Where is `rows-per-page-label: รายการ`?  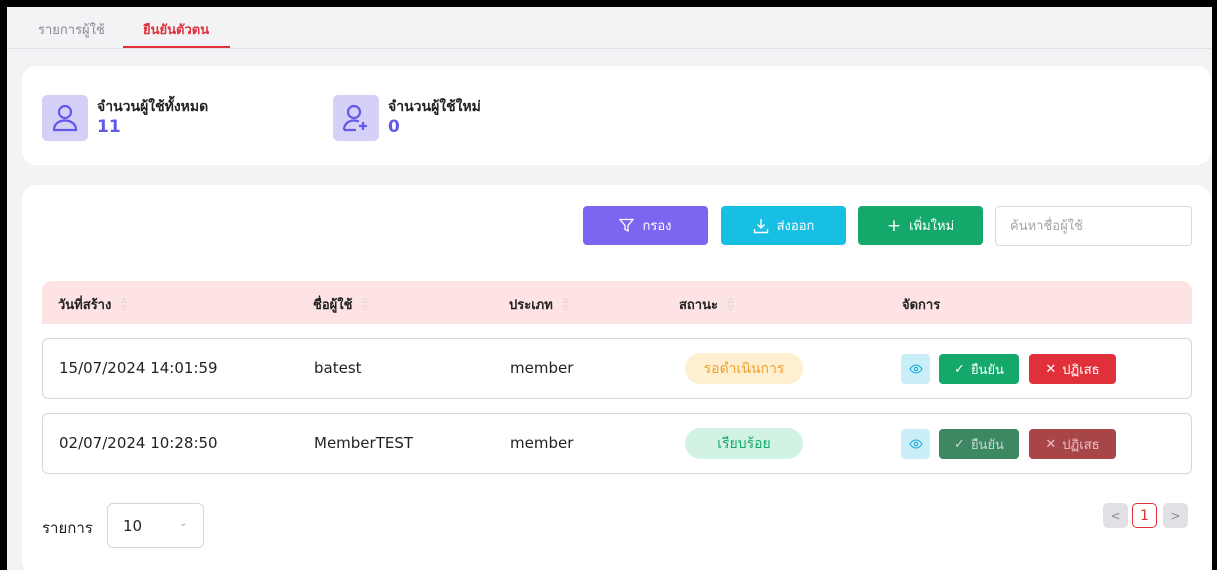
rows-per-page-label: รายการ is located at coordinates (67, 528).